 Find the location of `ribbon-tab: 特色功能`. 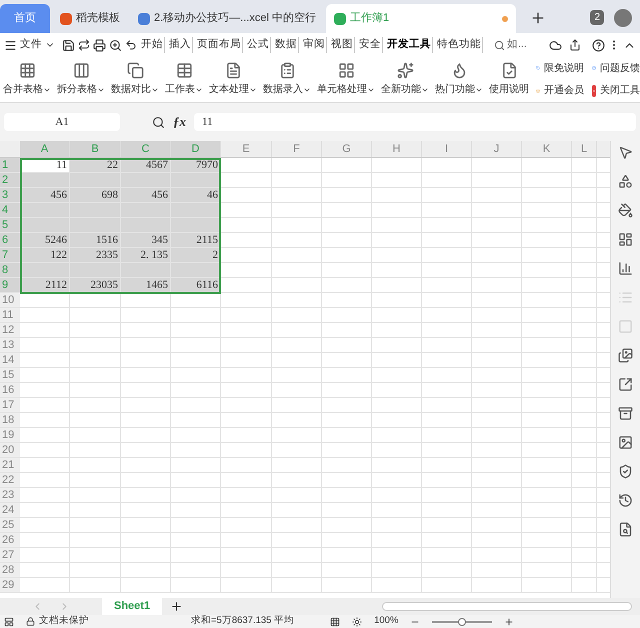

ribbon-tab: 特色功能 is located at coordinates (459, 45).